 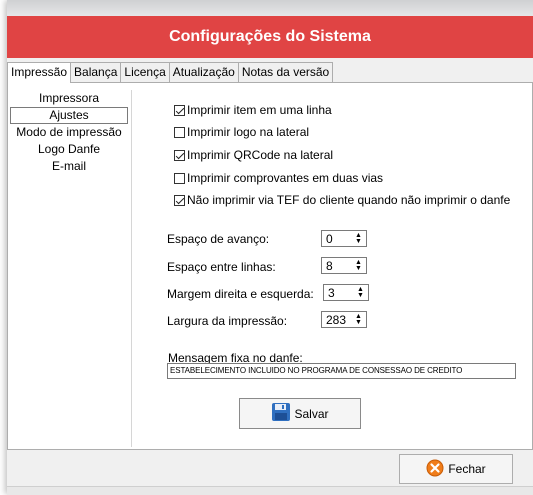 What do you see at coordinates (270, 37) in the screenshot?
I see `window-title: Configurações do Sistema` at bounding box center [270, 37].